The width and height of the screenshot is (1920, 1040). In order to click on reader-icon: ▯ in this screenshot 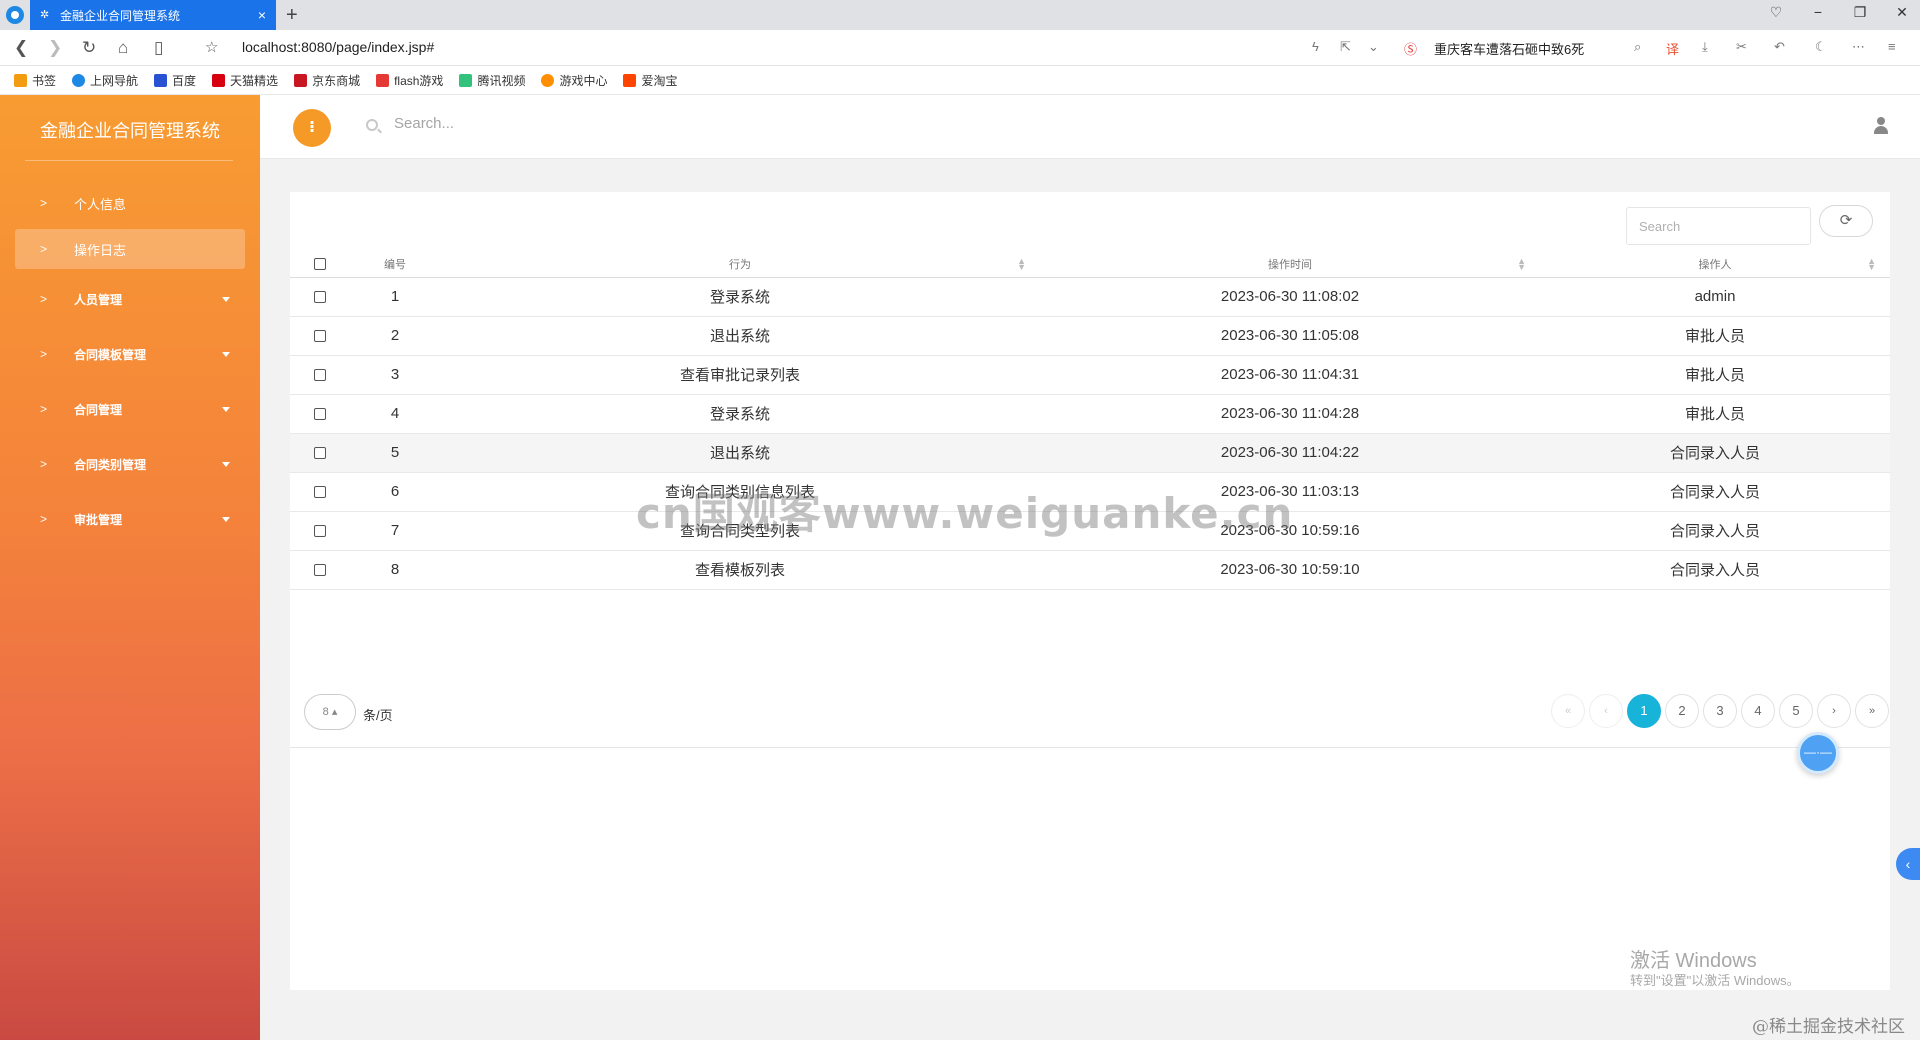, I will do `click(158, 48)`.